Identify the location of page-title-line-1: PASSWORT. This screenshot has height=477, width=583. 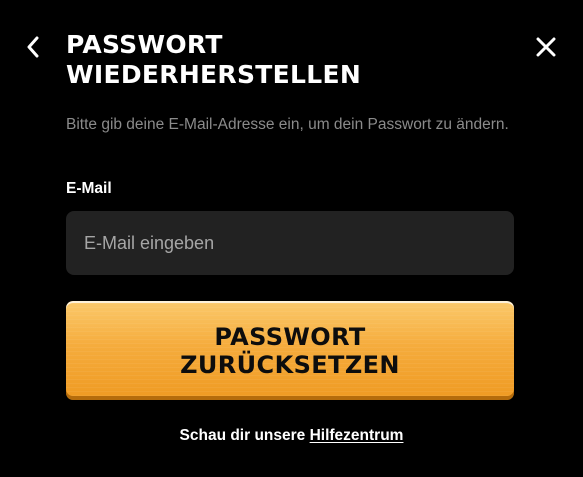
(144, 44).